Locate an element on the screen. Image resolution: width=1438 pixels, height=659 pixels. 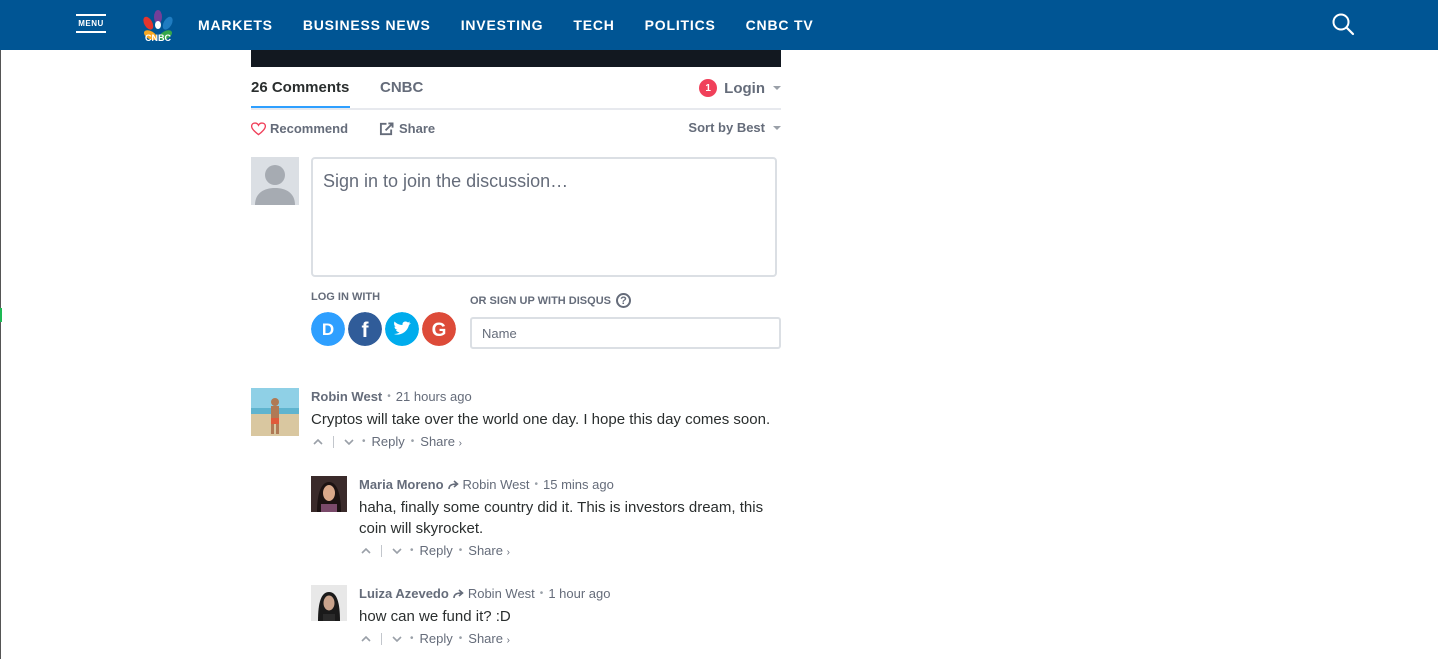
tab-comments-count: 26 Comments is located at coordinates (300, 87).